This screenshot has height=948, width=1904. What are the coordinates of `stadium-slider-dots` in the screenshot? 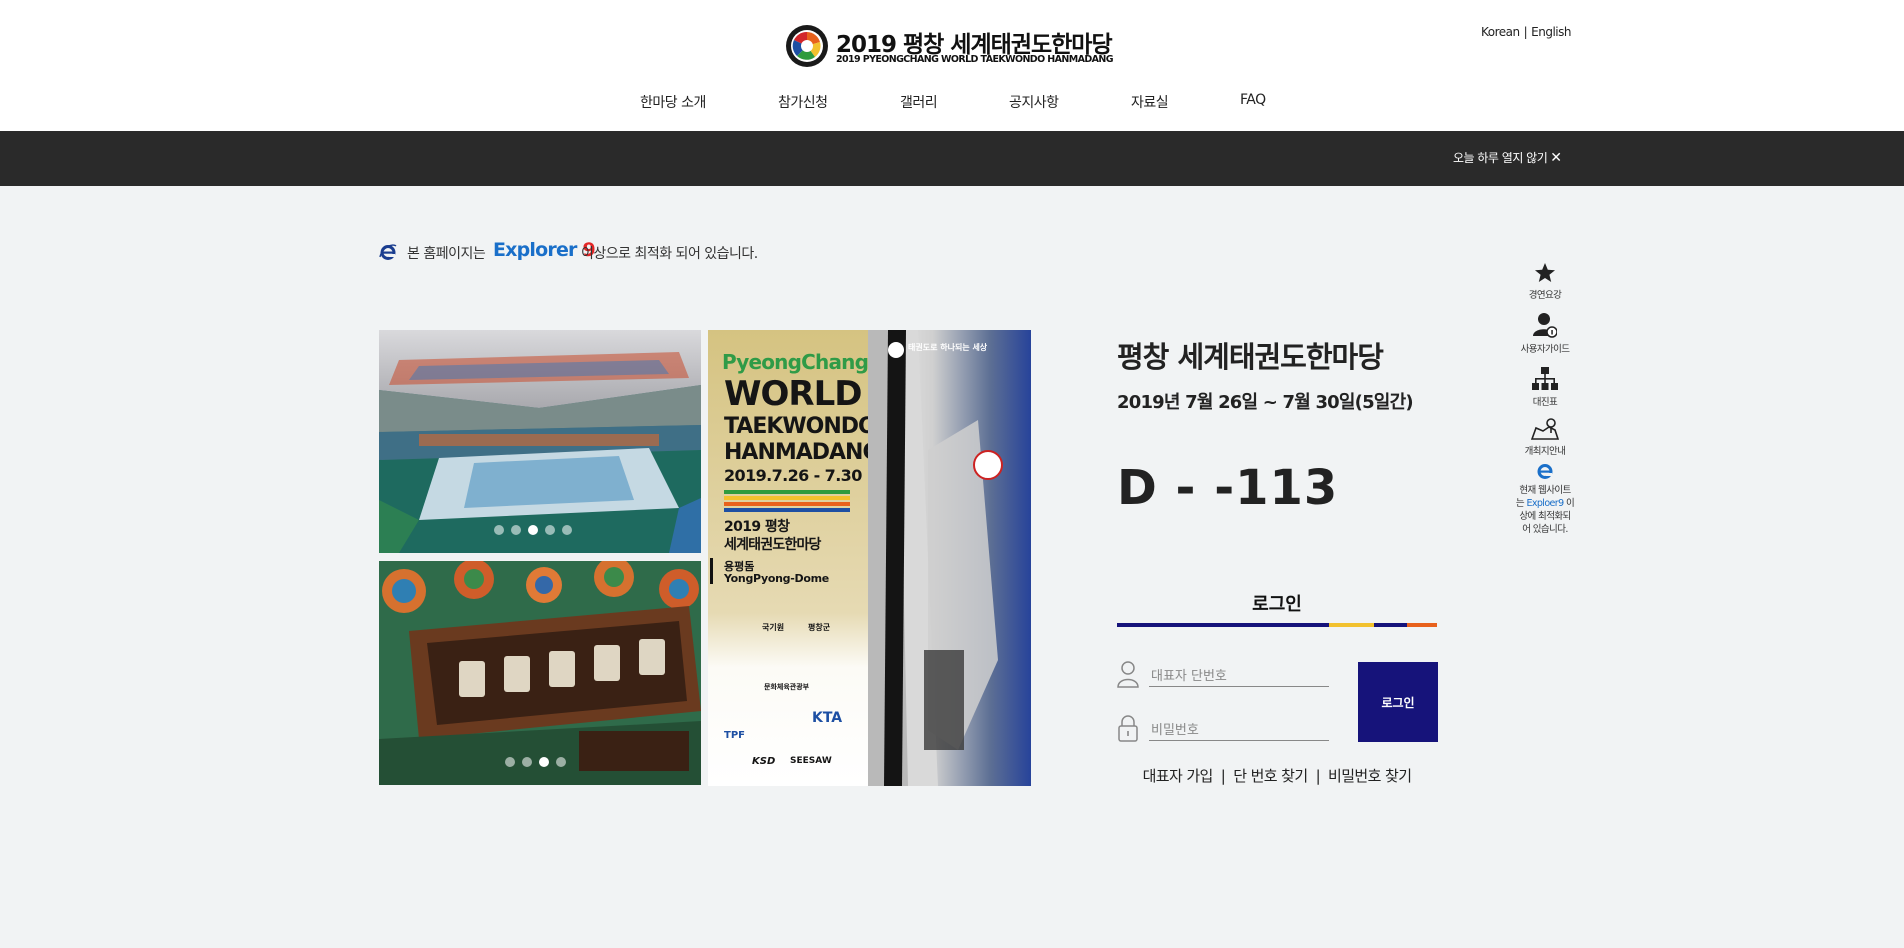 It's located at (533, 530).